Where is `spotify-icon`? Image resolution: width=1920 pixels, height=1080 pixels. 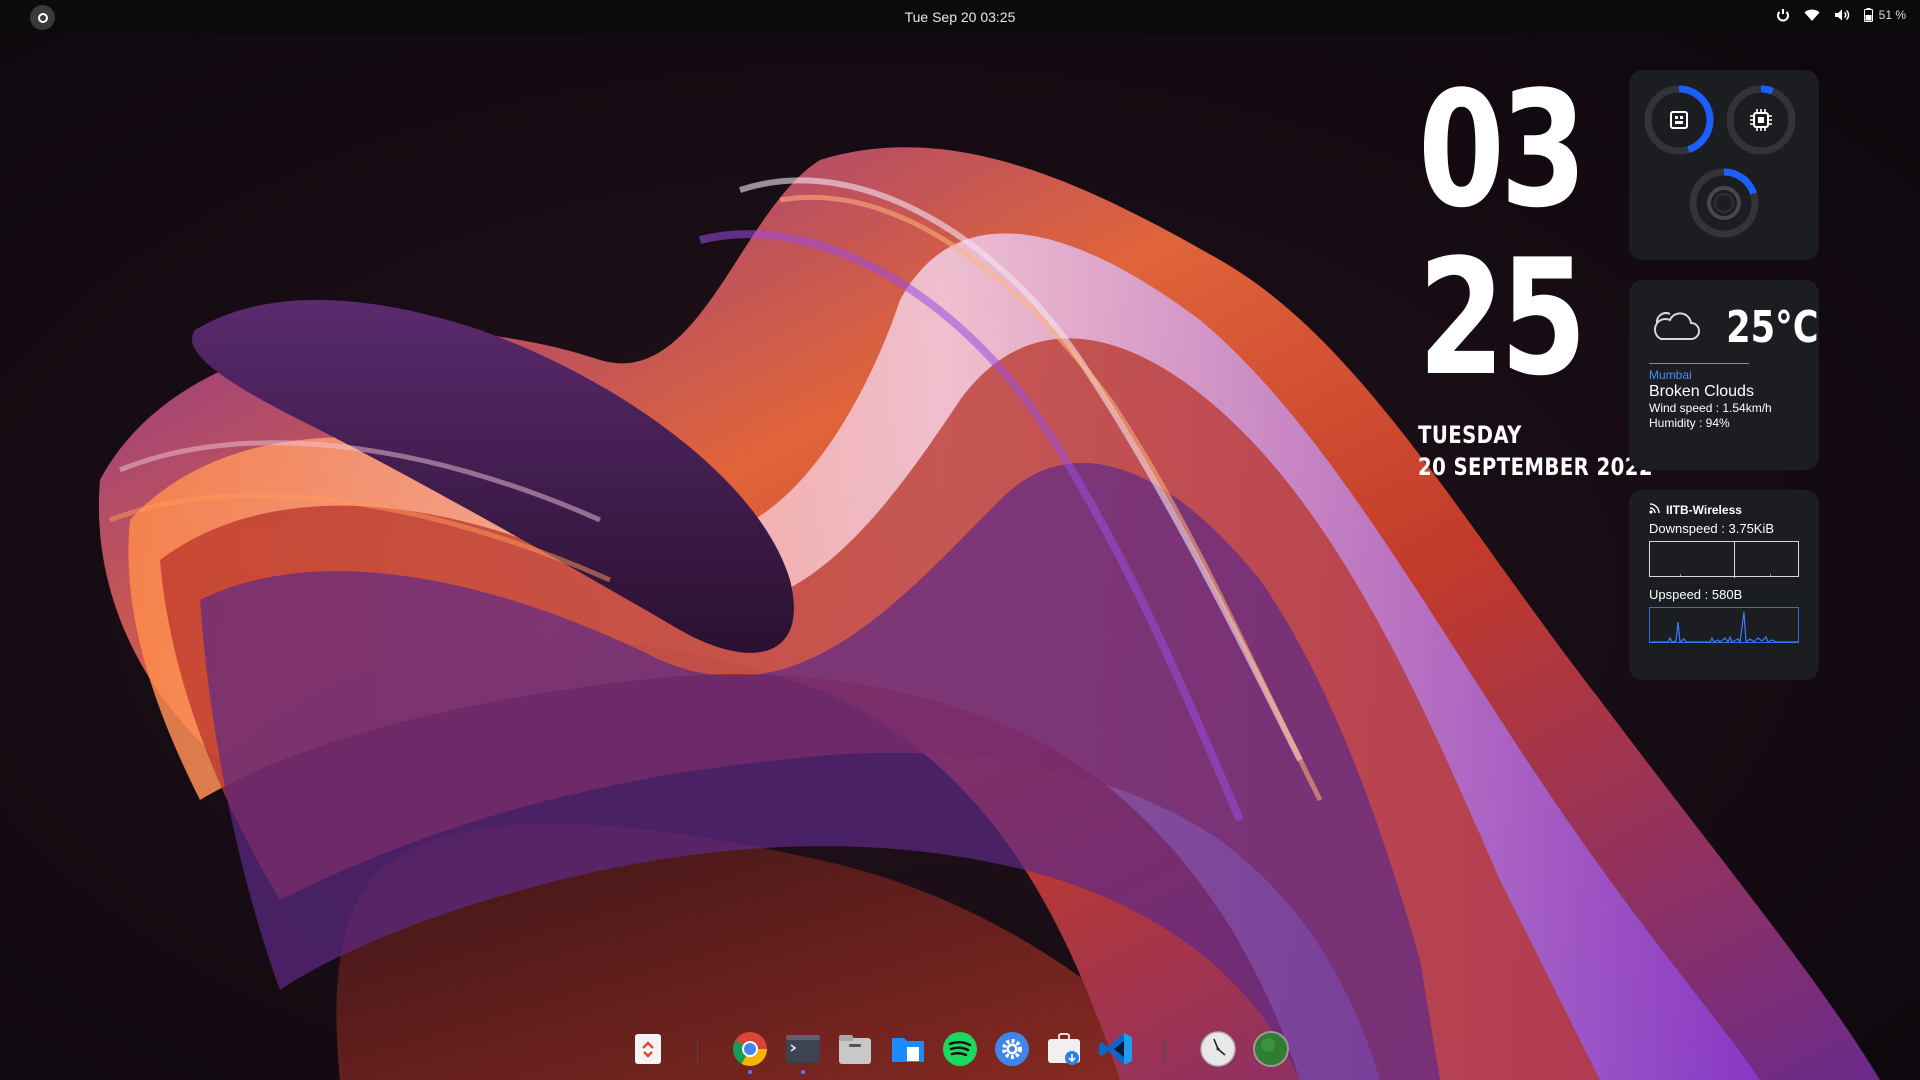
spotify-icon is located at coordinates (960, 1049).